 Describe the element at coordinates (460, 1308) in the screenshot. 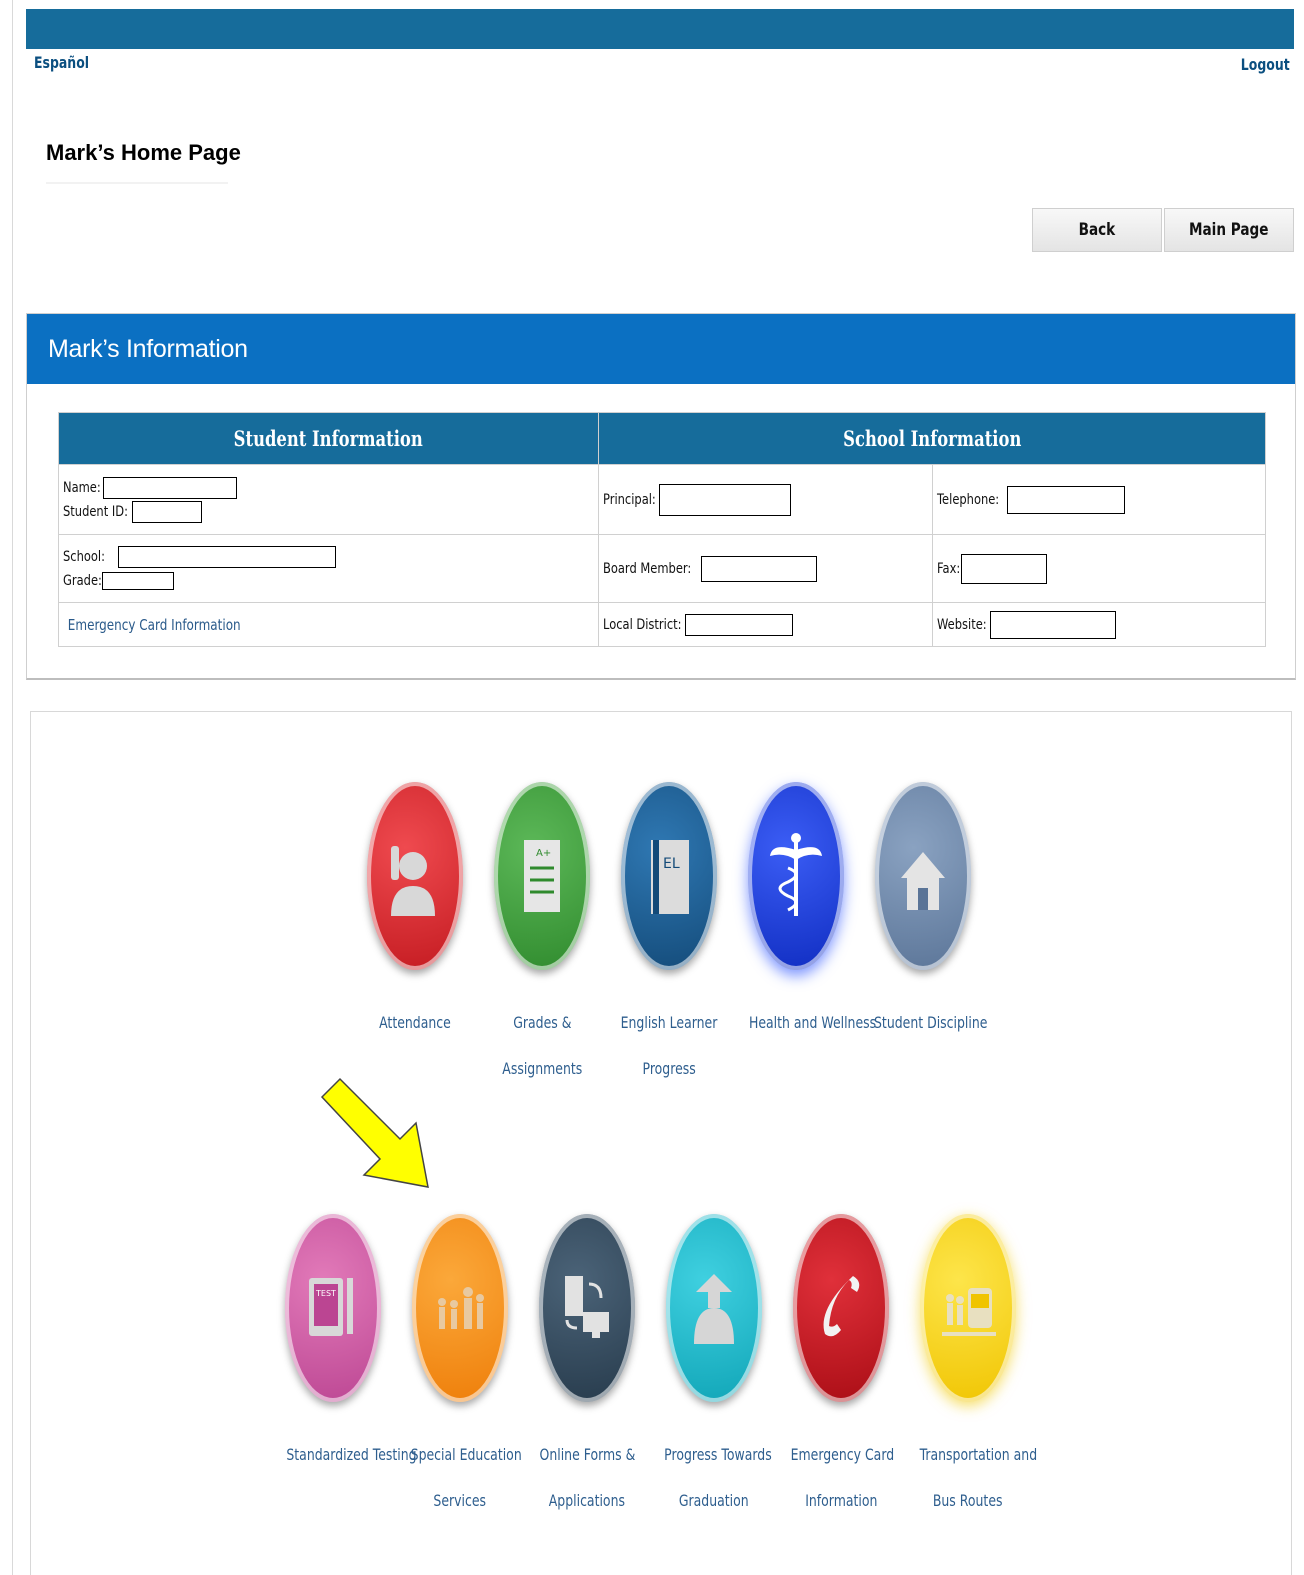

I see `family-icon` at that location.